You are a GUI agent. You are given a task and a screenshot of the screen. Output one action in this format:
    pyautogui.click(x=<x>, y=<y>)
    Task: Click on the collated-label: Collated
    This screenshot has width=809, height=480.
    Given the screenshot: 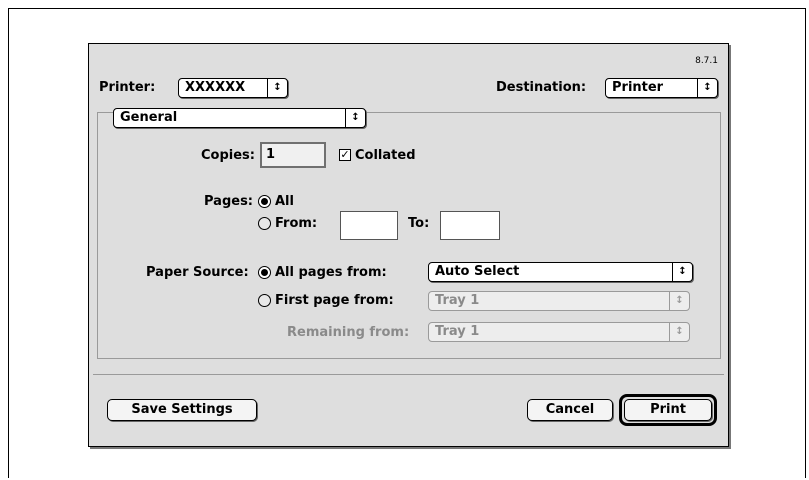 What is the action you would take?
    pyautogui.click(x=385, y=155)
    